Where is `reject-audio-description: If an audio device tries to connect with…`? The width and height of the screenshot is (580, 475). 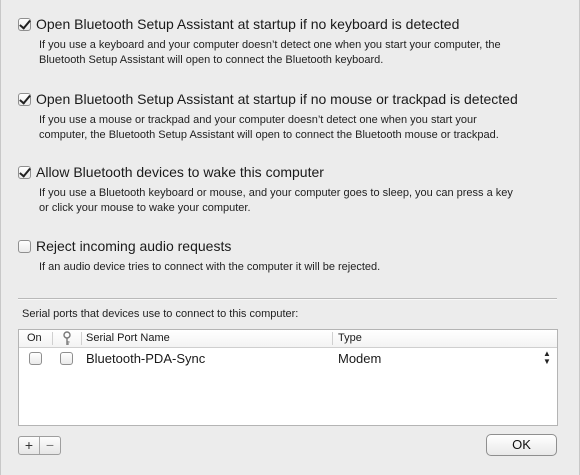 reject-audio-description: If an audio device tries to connect with… is located at coordinates (301, 267).